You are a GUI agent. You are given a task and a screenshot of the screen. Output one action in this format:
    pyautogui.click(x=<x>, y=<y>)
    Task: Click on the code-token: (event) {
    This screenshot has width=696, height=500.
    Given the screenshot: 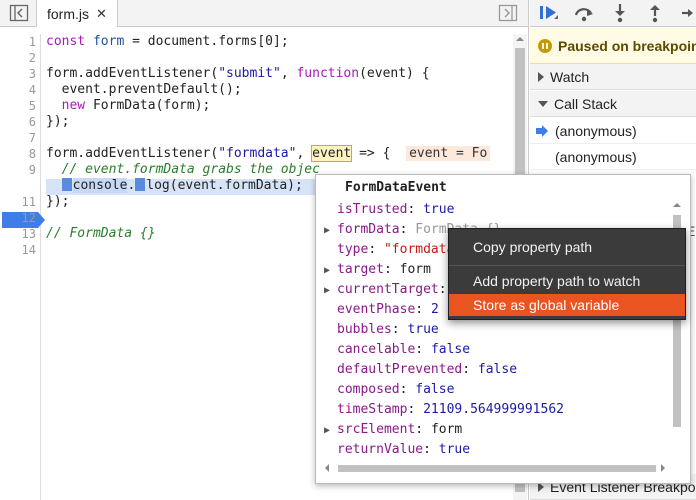 What is the action you would take?
    pyautogui.click(x=394, y=73)
    